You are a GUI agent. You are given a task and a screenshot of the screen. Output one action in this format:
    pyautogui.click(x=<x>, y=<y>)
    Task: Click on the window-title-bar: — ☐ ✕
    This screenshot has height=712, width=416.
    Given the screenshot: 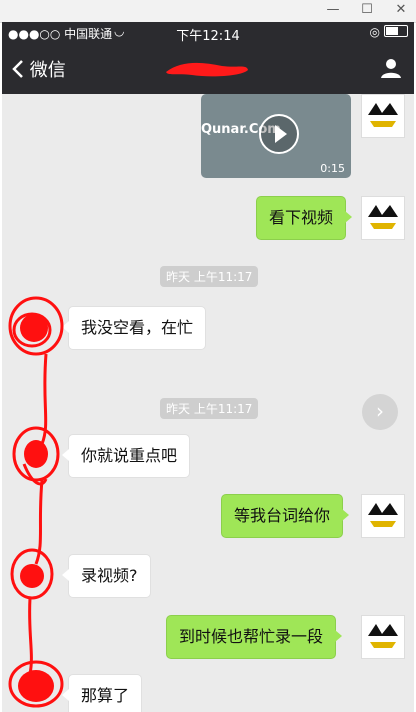 What is the action you would take?
    pyautogui.click(x=208, y=11)
    